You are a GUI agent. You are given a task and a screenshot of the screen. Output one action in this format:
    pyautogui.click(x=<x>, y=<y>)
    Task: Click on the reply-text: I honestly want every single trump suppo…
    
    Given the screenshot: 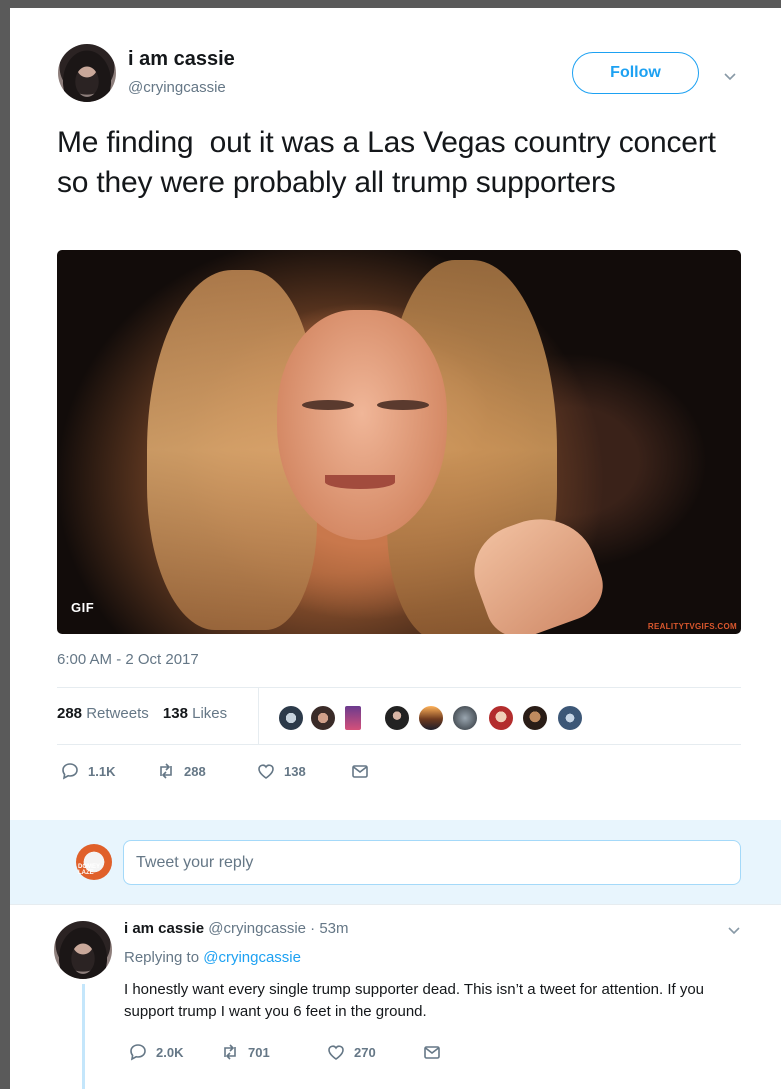 What is the action you would take?
    pyautogui.click(x=414, y=1000)
    